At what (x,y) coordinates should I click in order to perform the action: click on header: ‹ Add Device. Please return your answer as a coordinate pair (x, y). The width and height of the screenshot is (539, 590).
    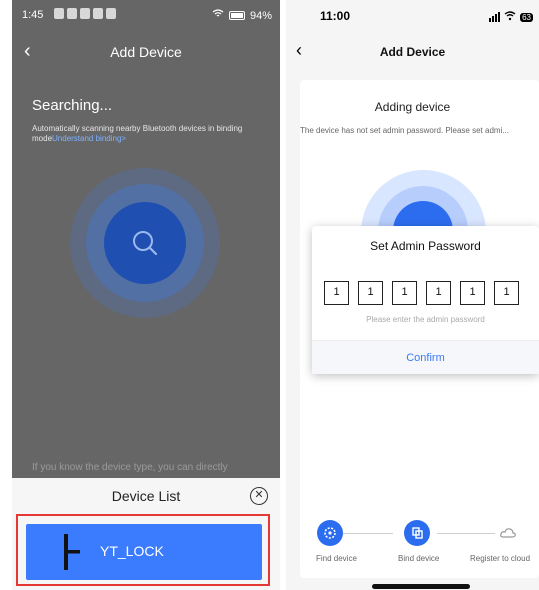
    Looking at the image, I should click on (146, 51).